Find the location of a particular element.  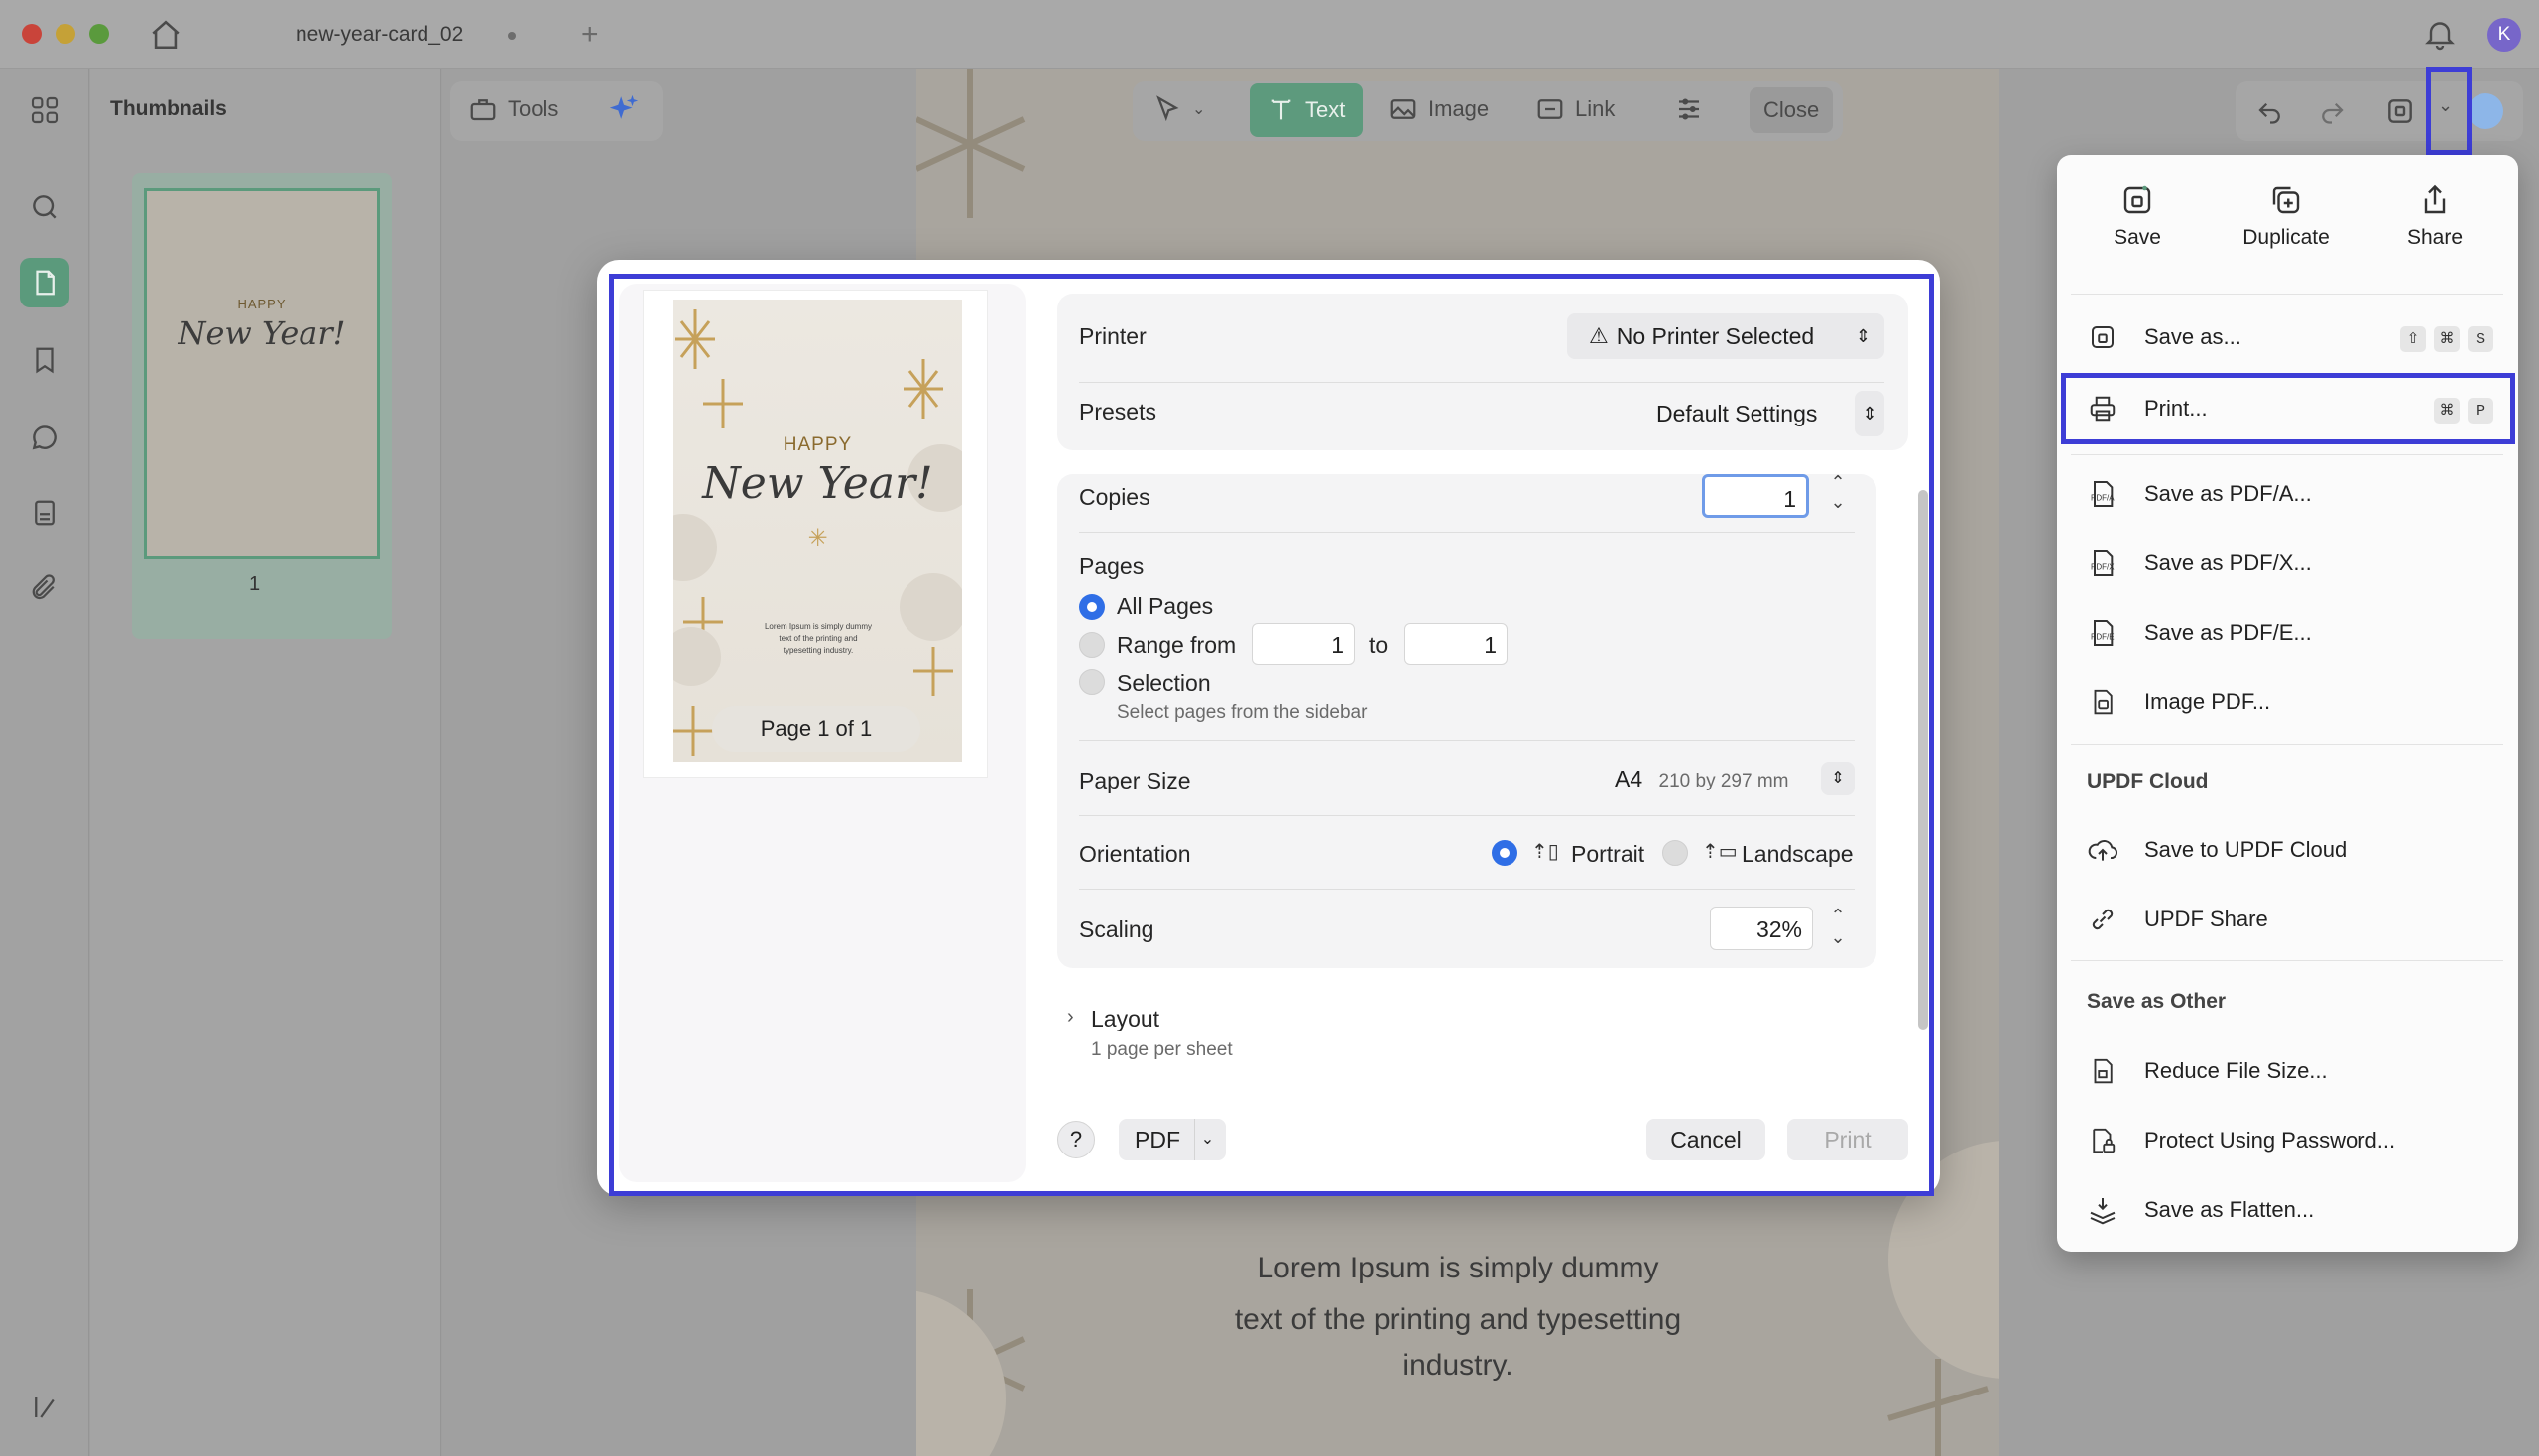

svg-text: PDF/A is located at coordinates (2103, 498).